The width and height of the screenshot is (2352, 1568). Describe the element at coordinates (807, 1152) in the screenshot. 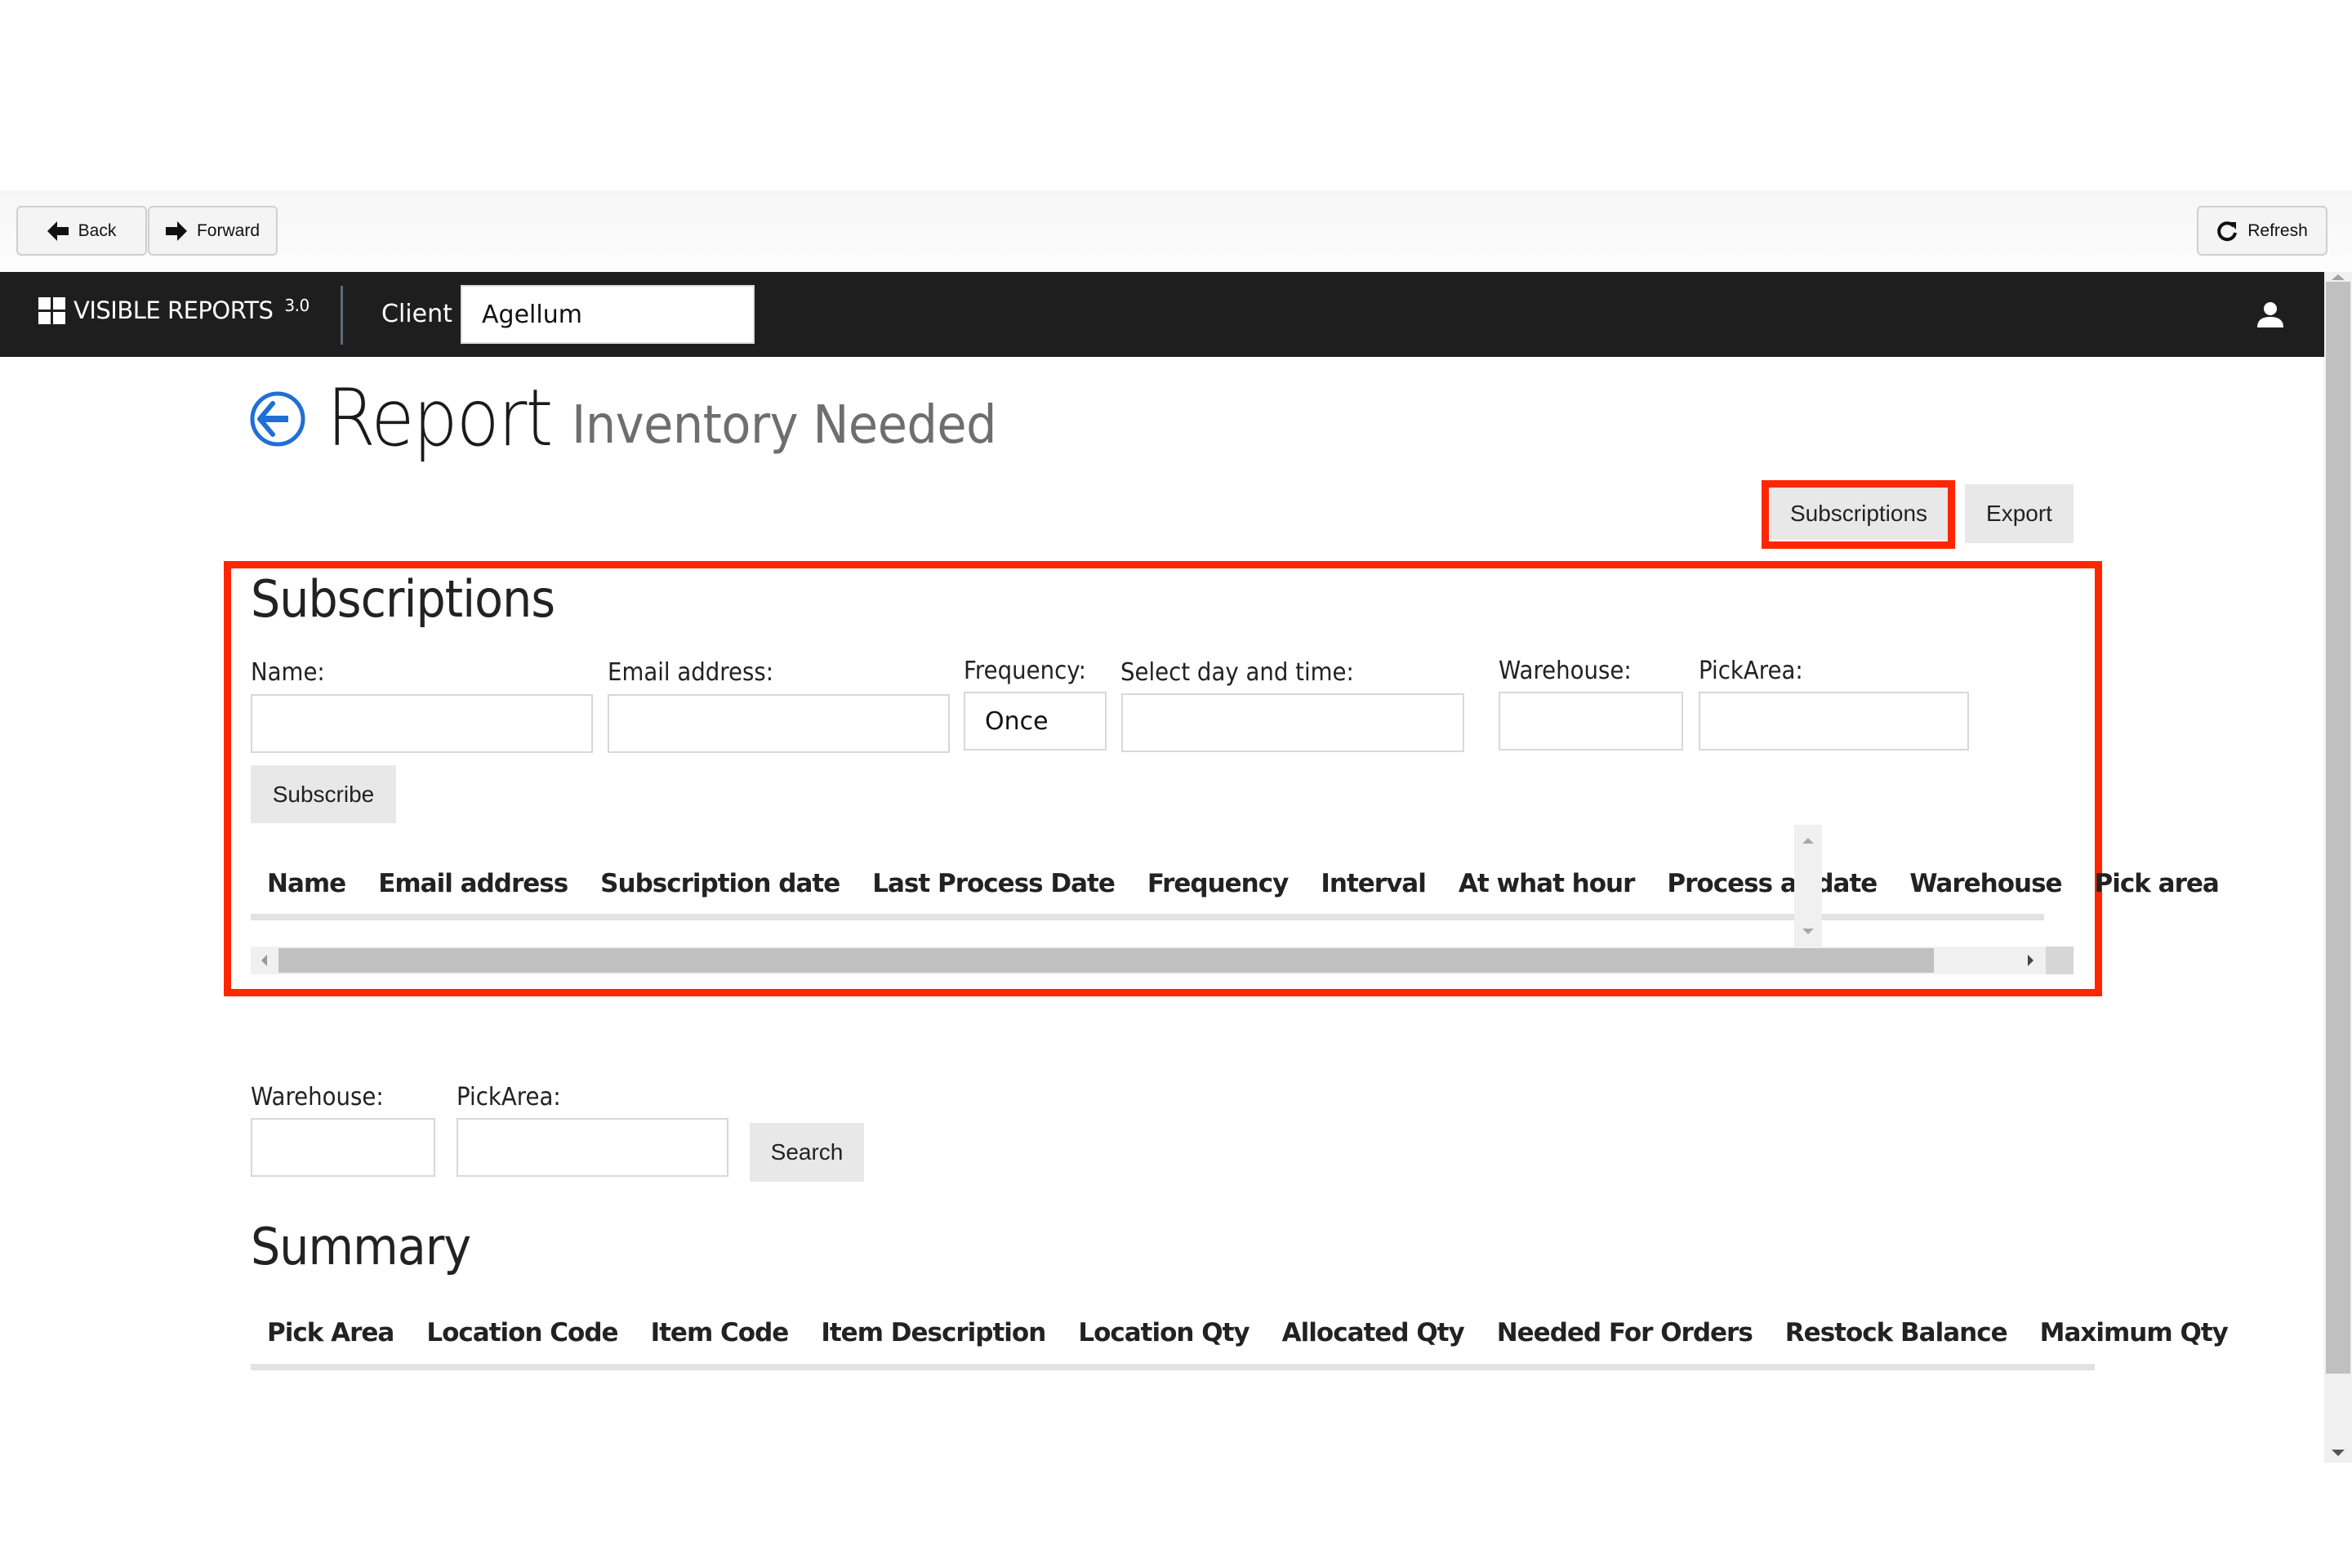

I see `search-button: Search` at that location.